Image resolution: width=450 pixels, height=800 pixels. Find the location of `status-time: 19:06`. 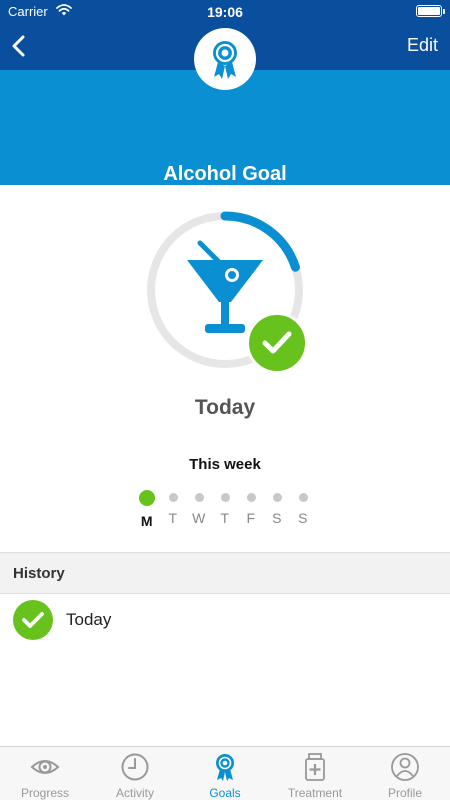

status-time: 19:06 is located at coordinates (225, 12).